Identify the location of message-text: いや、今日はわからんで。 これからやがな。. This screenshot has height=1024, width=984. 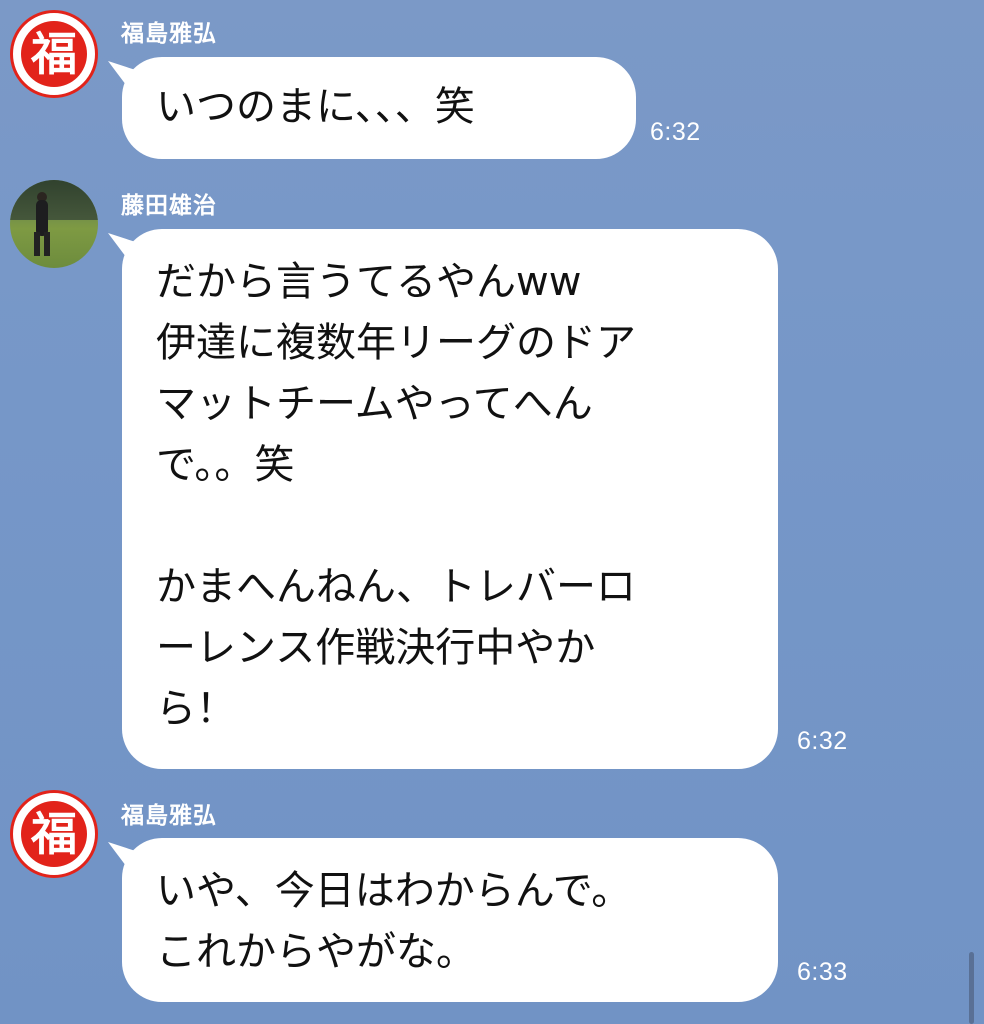
(394, 921).